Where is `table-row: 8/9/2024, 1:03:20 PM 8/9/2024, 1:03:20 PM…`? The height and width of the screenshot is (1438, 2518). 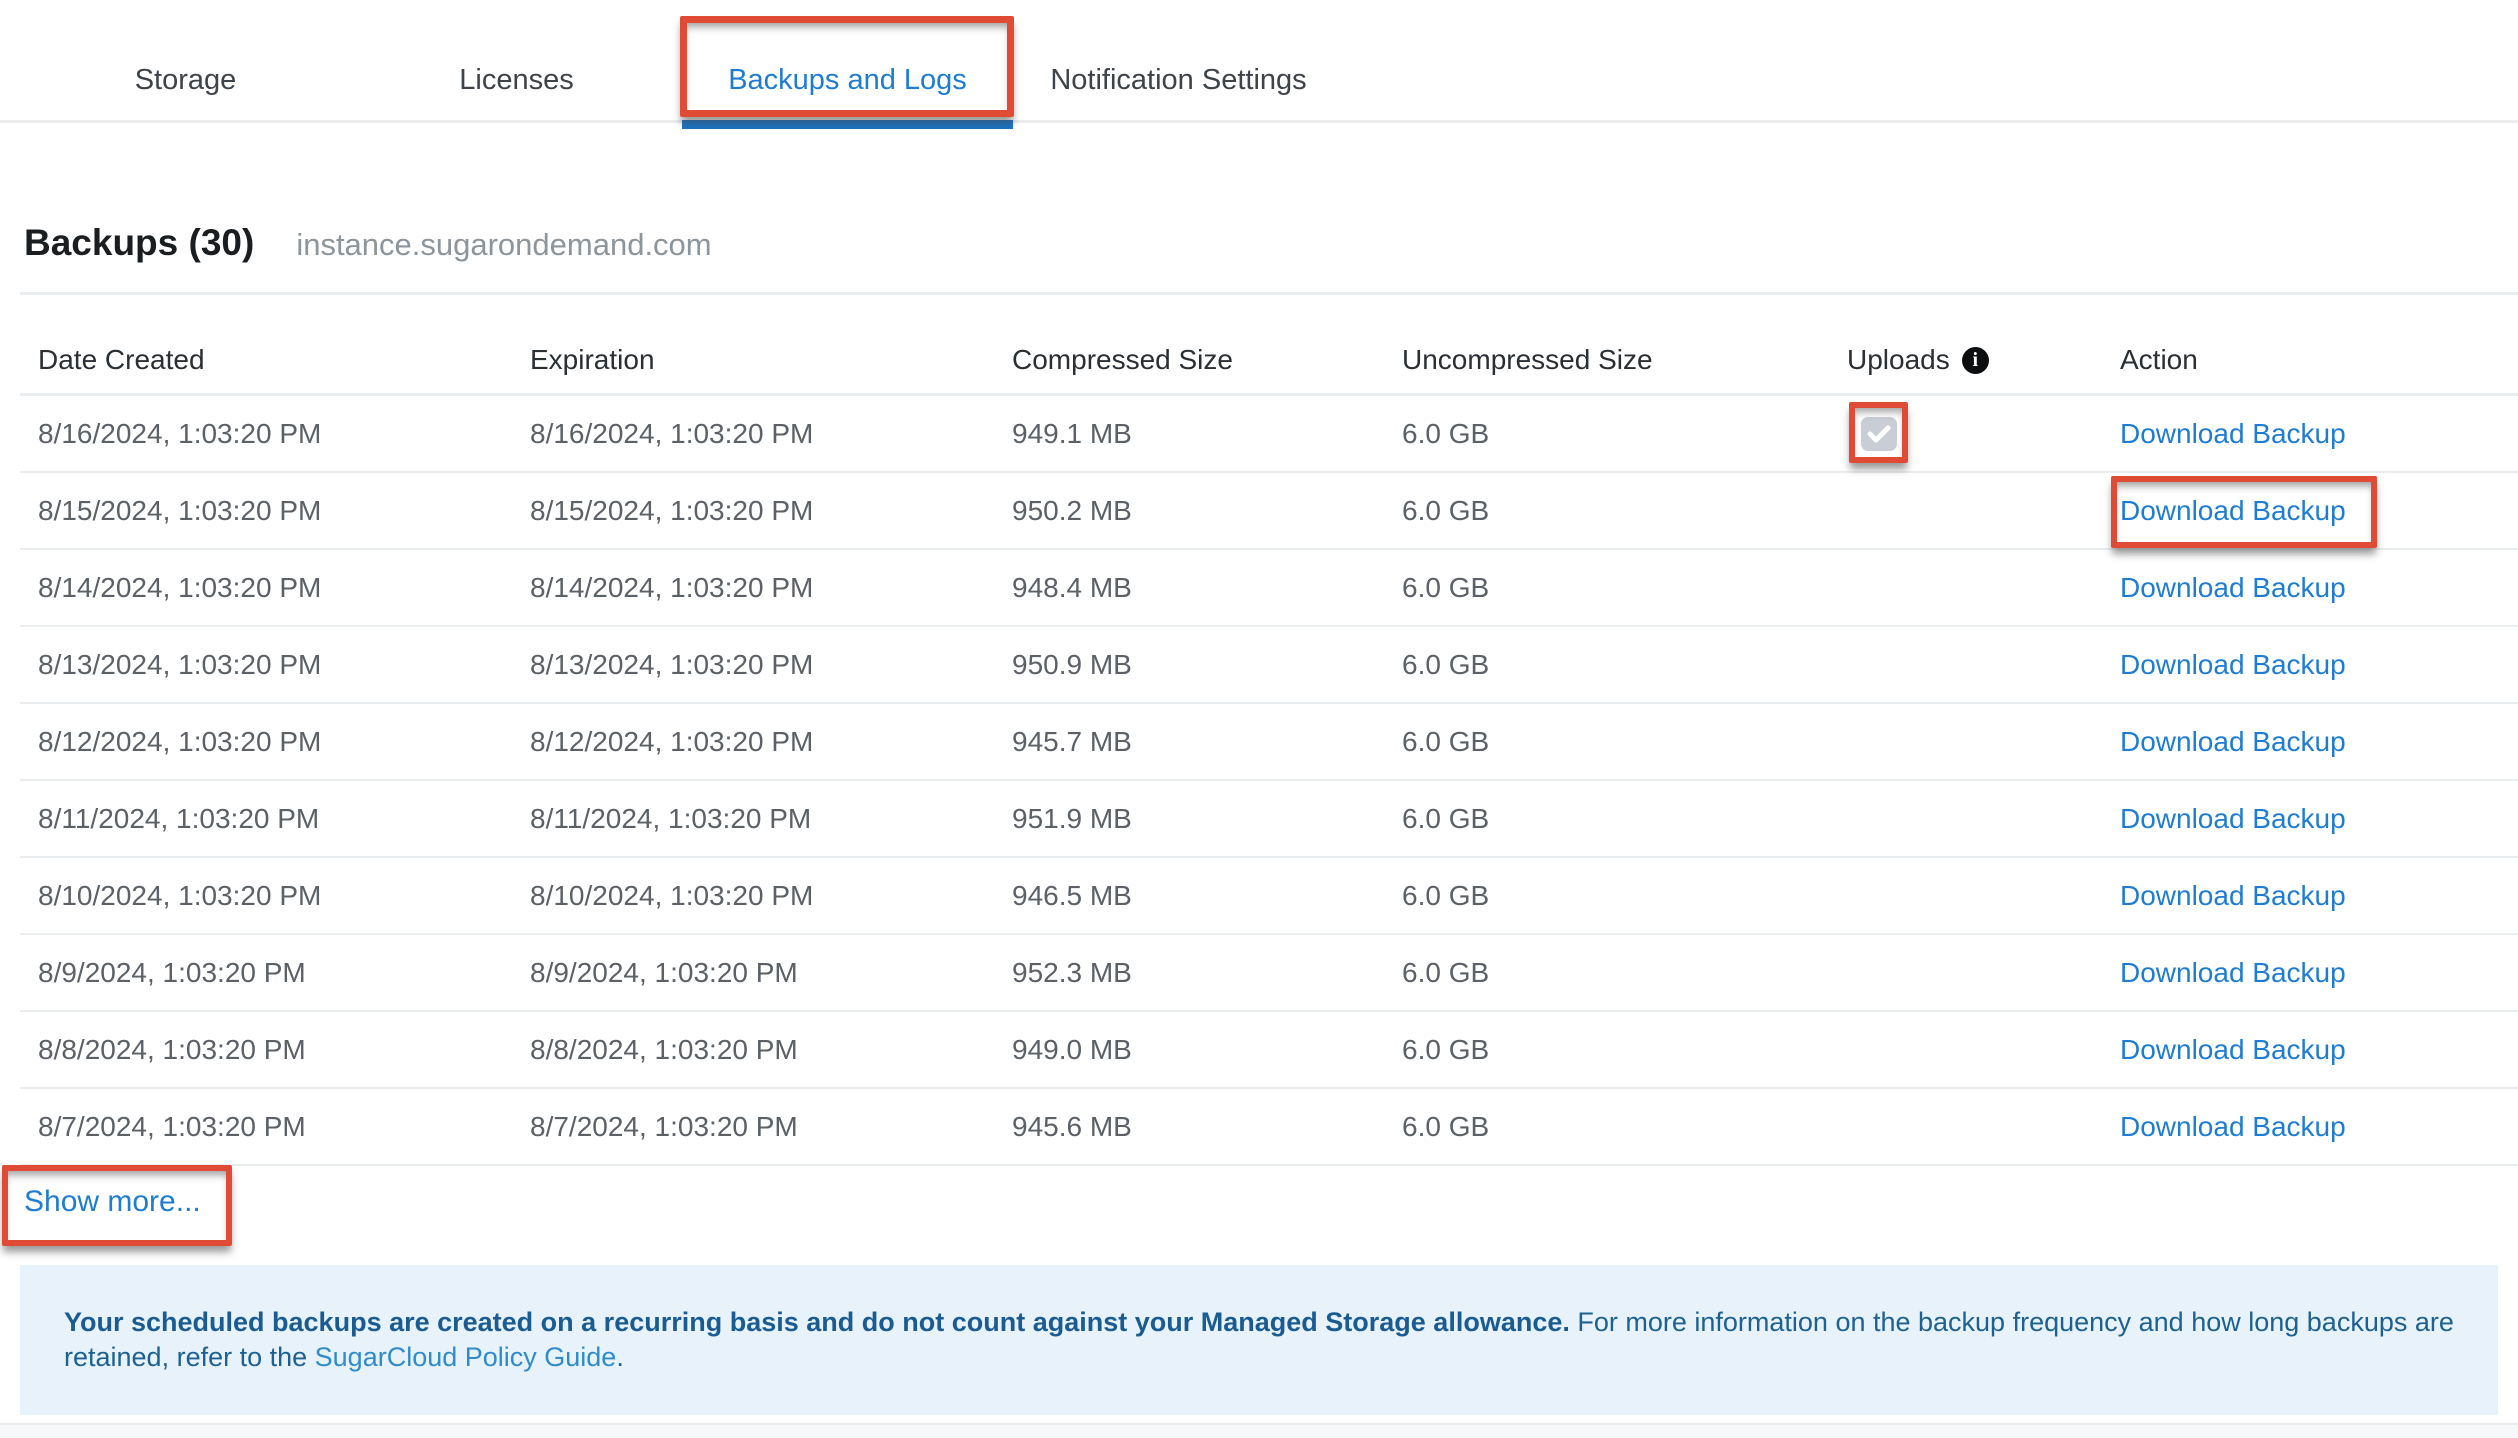
table-row: 8/9/2024, 1:03:20 PM 8/9/2024, 1:03:20 PM… is located at coordinates (1269, 973).